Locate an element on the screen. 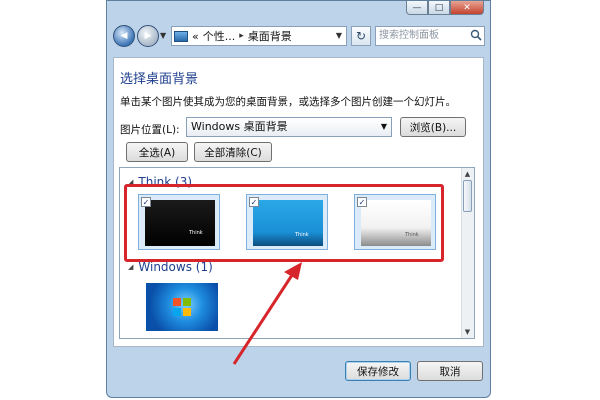 This screenshot has width=600, height=400. search-placeholder: 搜索控制面板 is located at coordinates (409, 35).